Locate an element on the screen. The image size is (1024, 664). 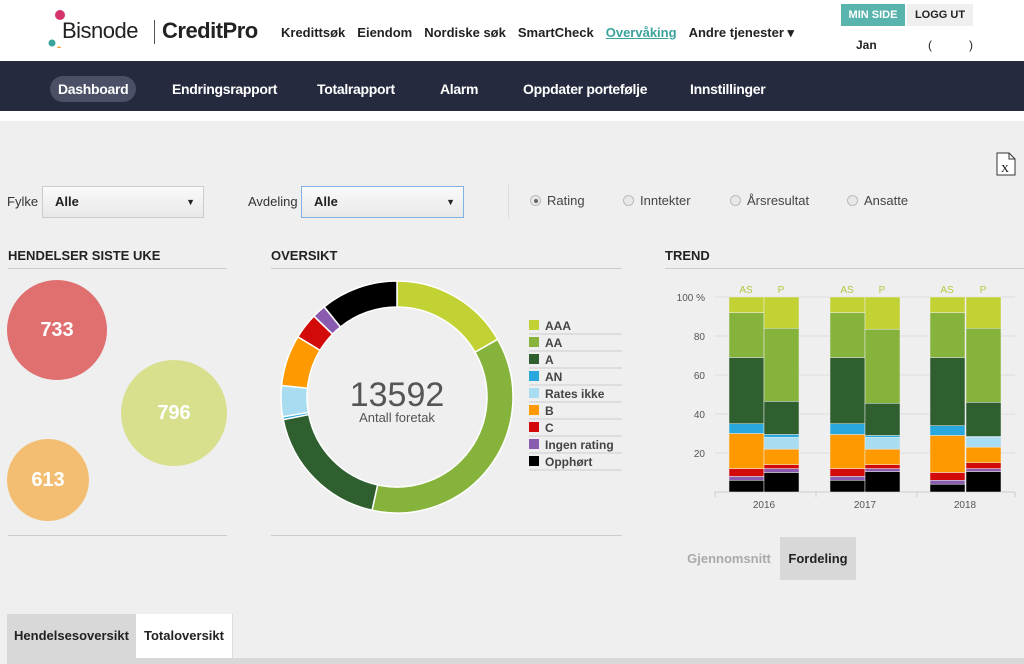
nav-item: Innstillinger is located at coordinates (727, 89).